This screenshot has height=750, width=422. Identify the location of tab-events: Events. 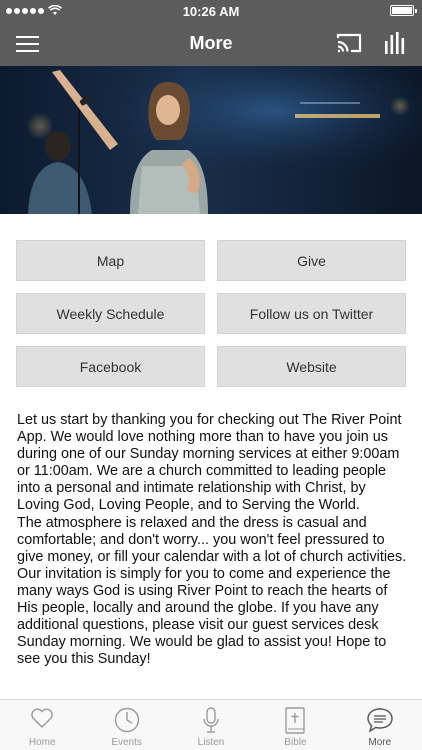
(126, 725).